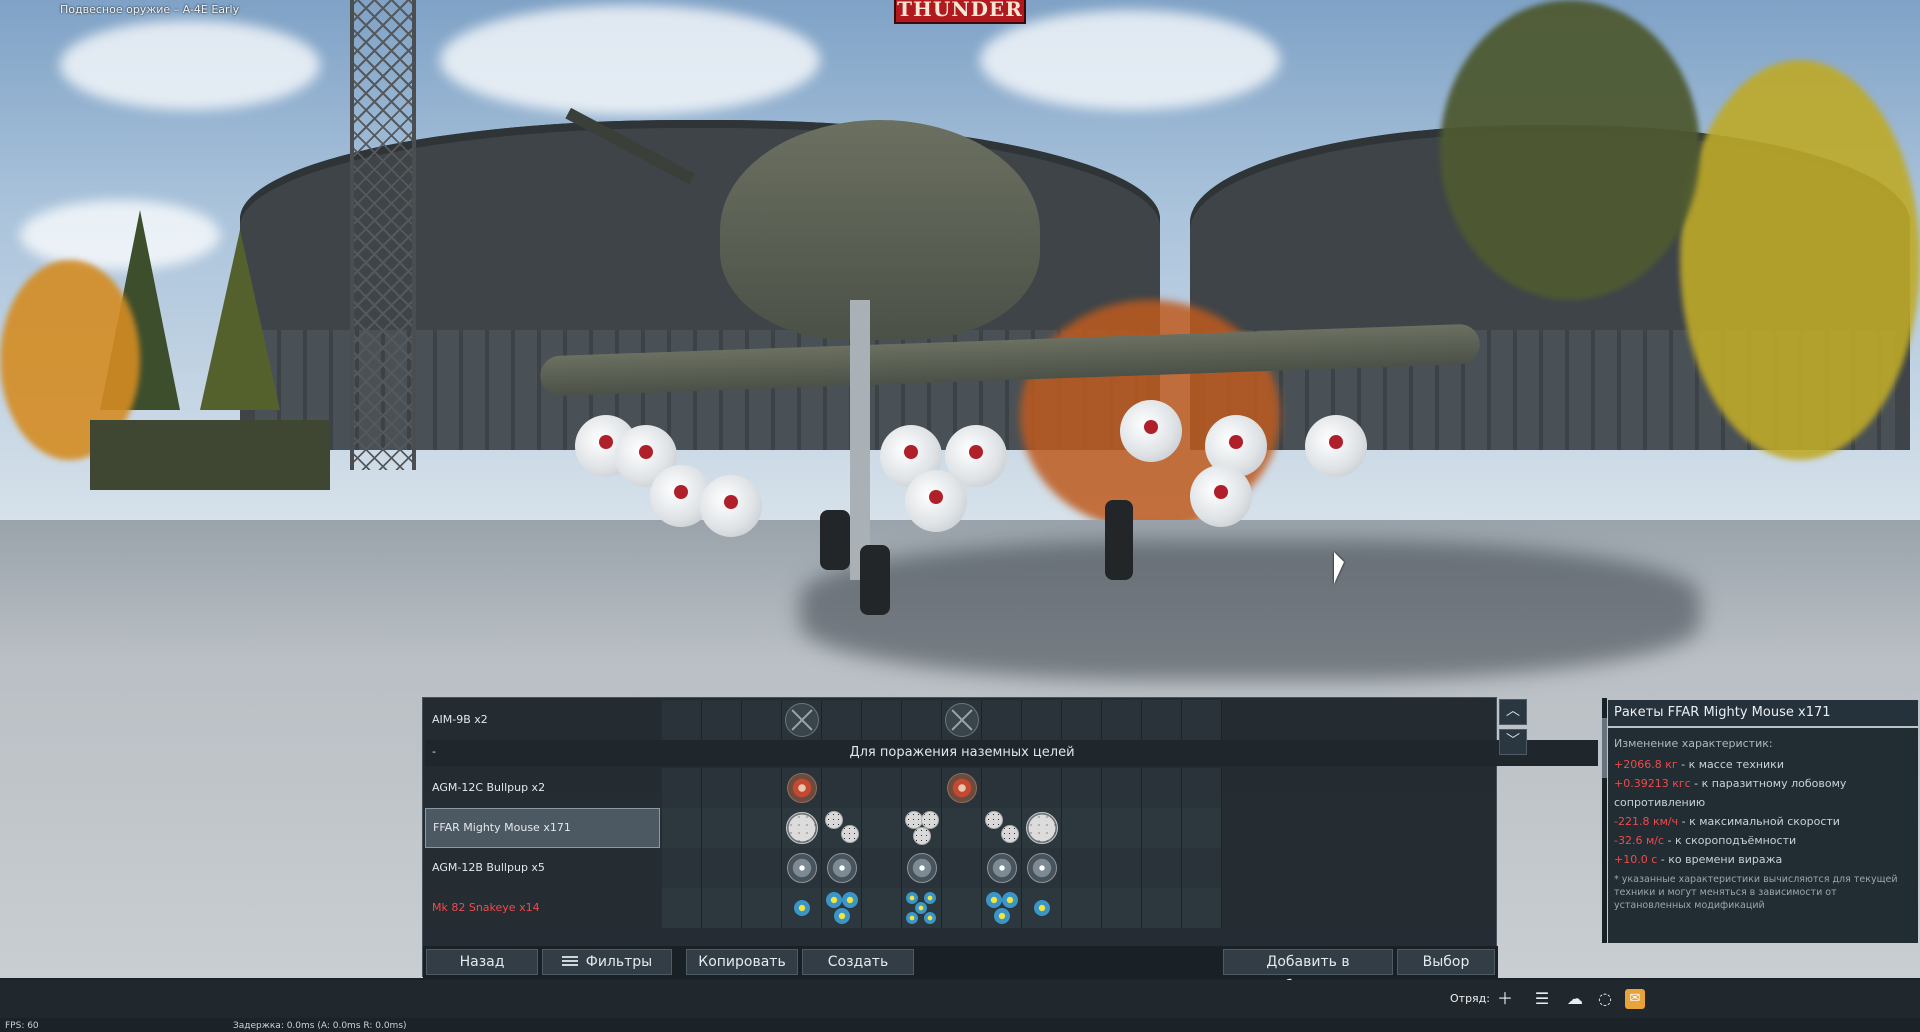  Describe the element at coordinates (1513, 742) in the screenshot. I see `scroll-down-button: ﹀` at that location.